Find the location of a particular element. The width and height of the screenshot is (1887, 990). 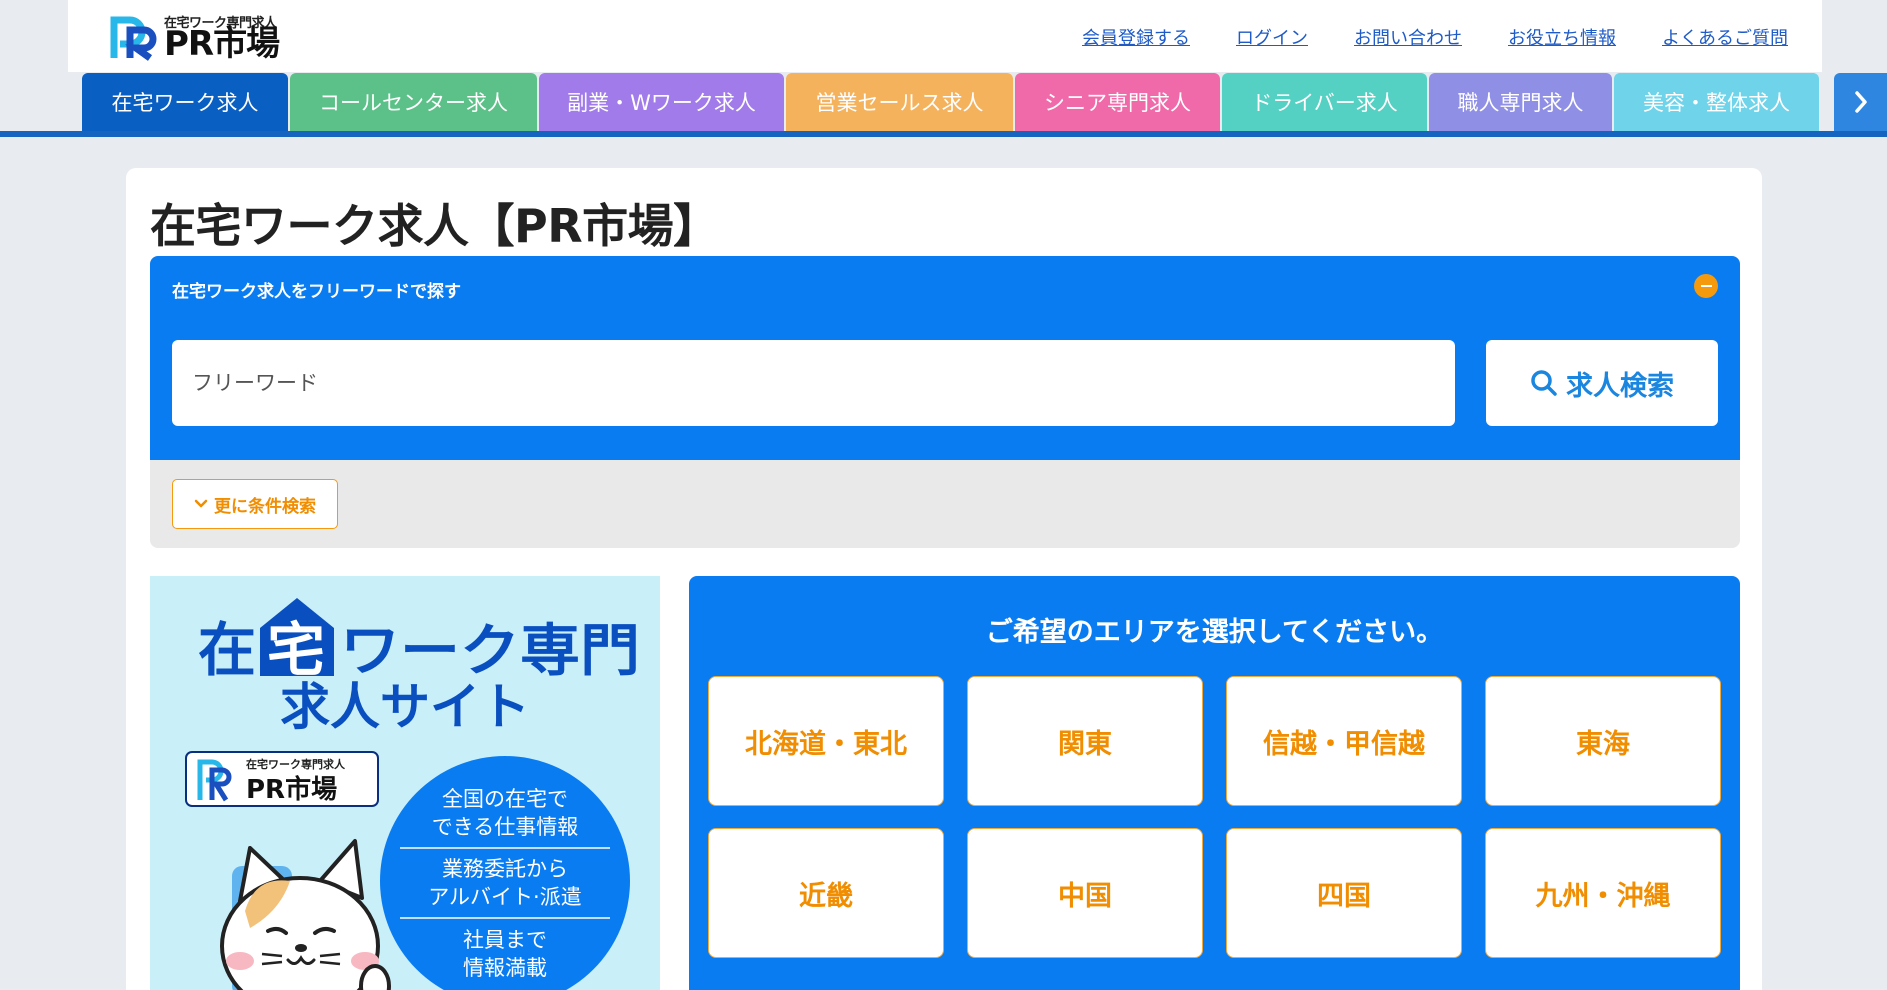

free-word-input is located at coordinates (813, 383).